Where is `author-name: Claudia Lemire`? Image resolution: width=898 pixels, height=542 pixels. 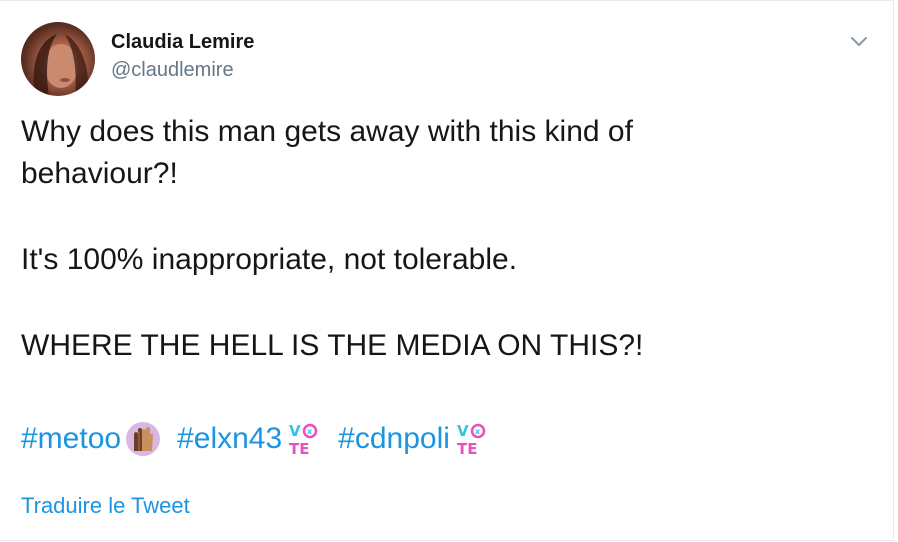 author-name: Claudia Lemire is located at coordinates (182, 42).